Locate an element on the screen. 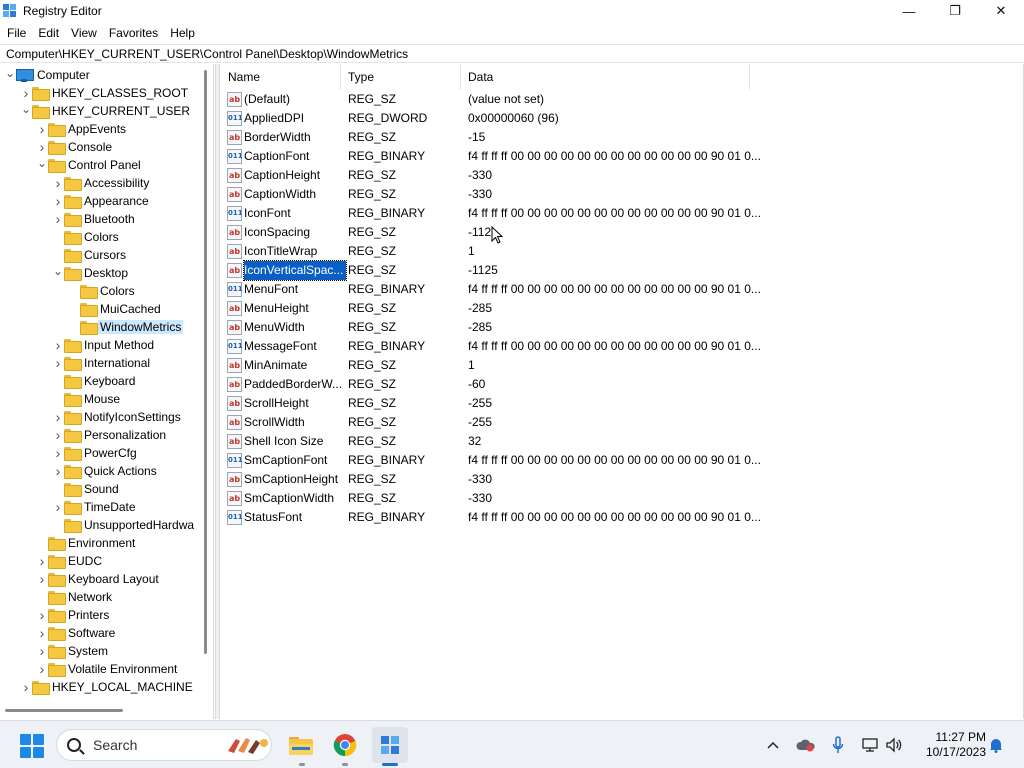  tree-item: › HKEY_CLASSES_ROOT is located at coordinates (104, 93).